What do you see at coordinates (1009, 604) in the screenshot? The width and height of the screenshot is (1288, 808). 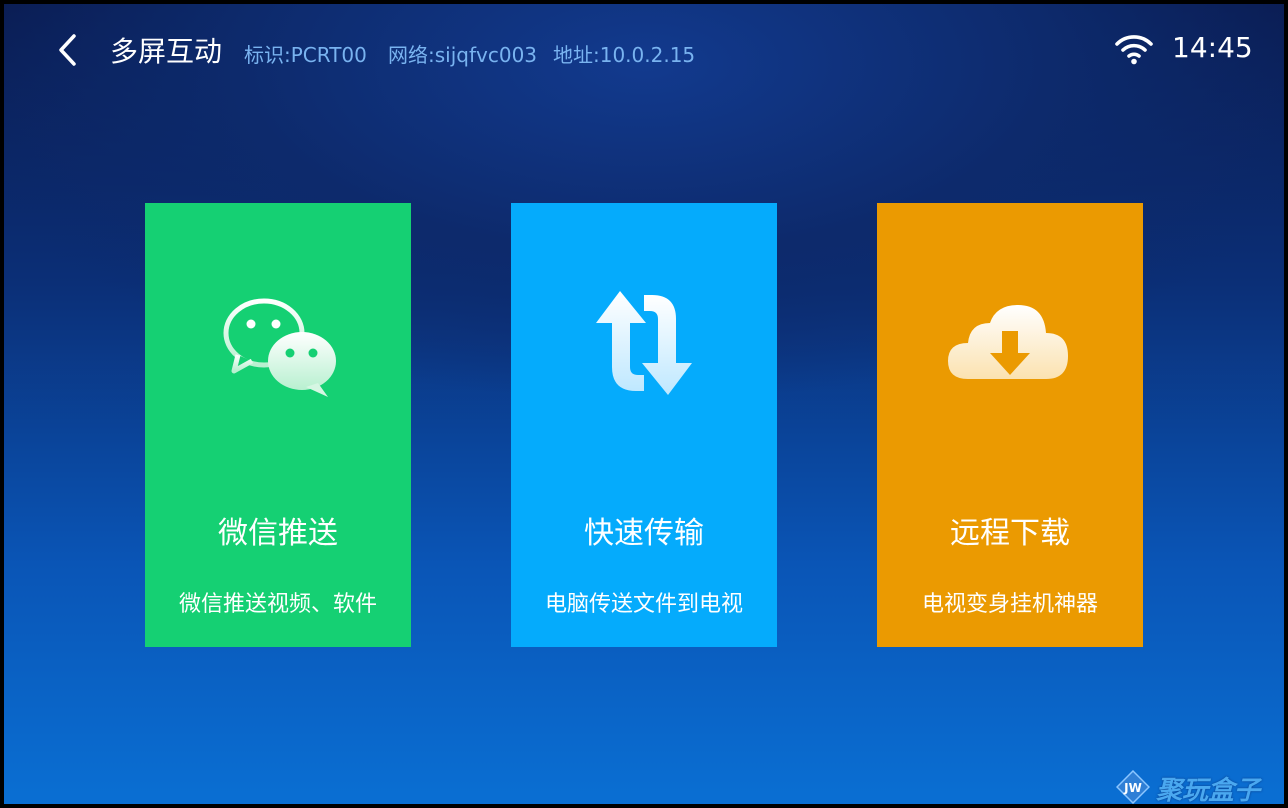 I see `card-subtitle: 电视变身挂机神器` at bounding box center [1009, 604].